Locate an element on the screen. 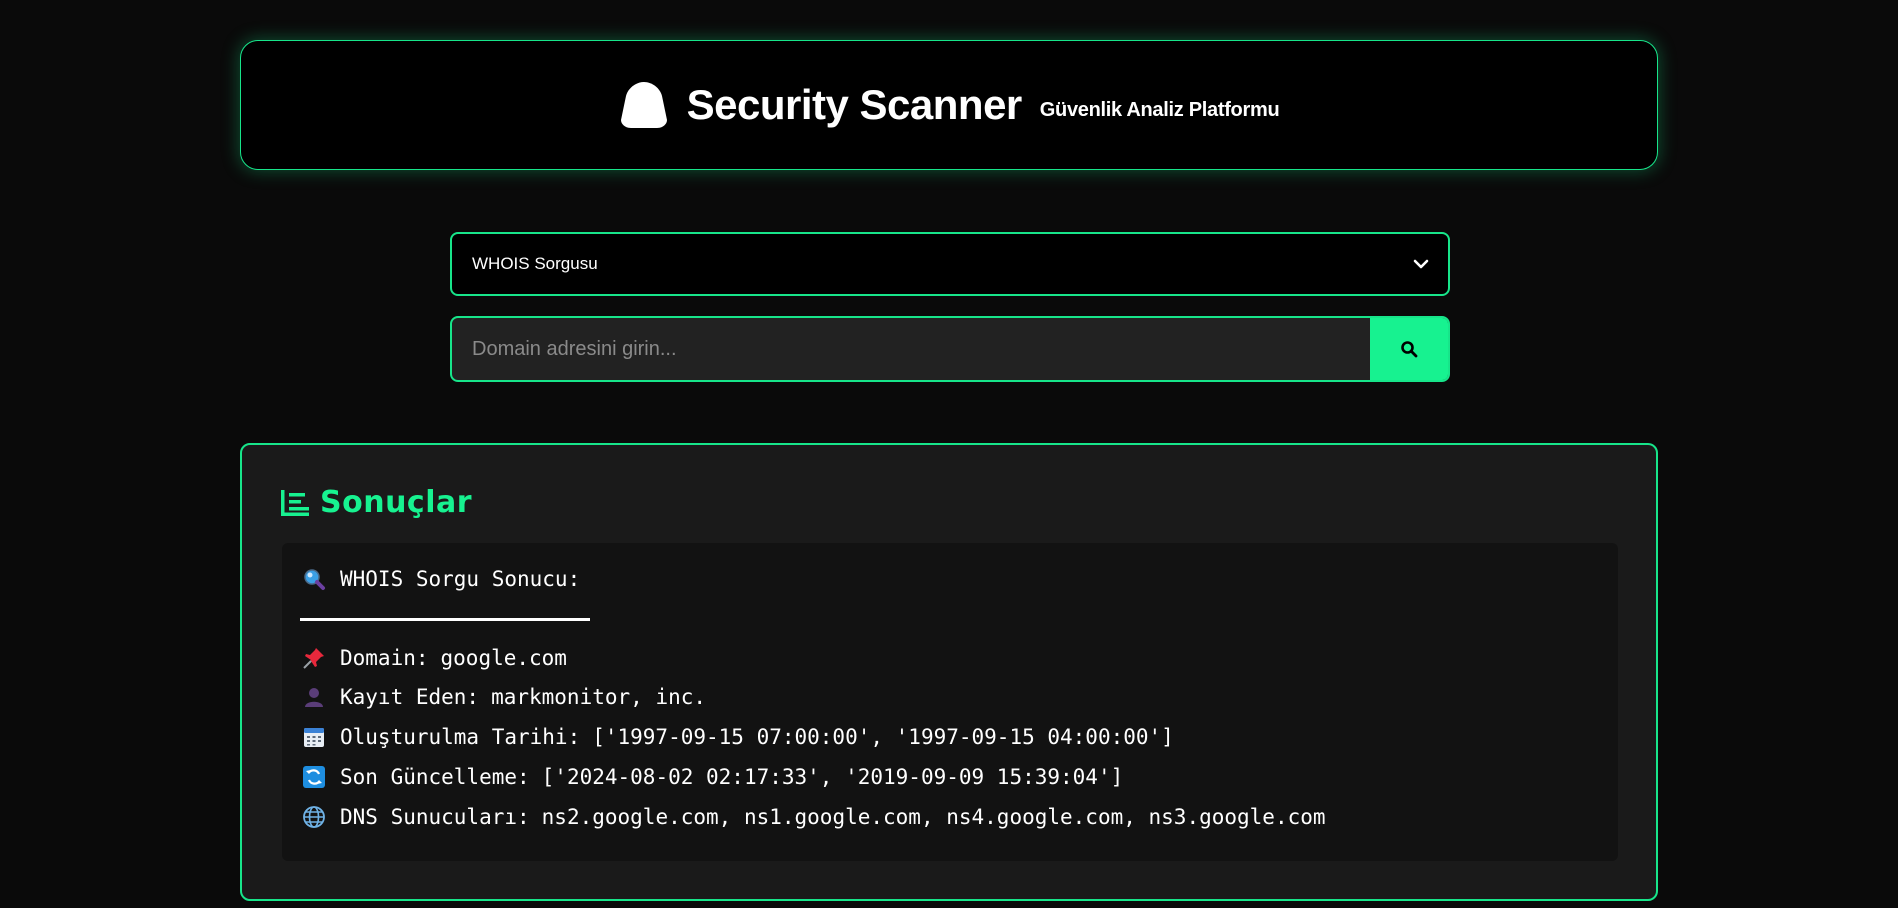  results-title: Sonuçlar is located at coordinates (396, 502).